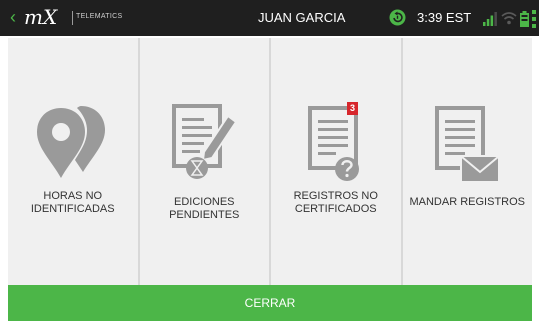 The image size is (539, 321). Describe the element at coordinates (534, 19) in the screenshot. I see `overflow-menu-icon` at that location.